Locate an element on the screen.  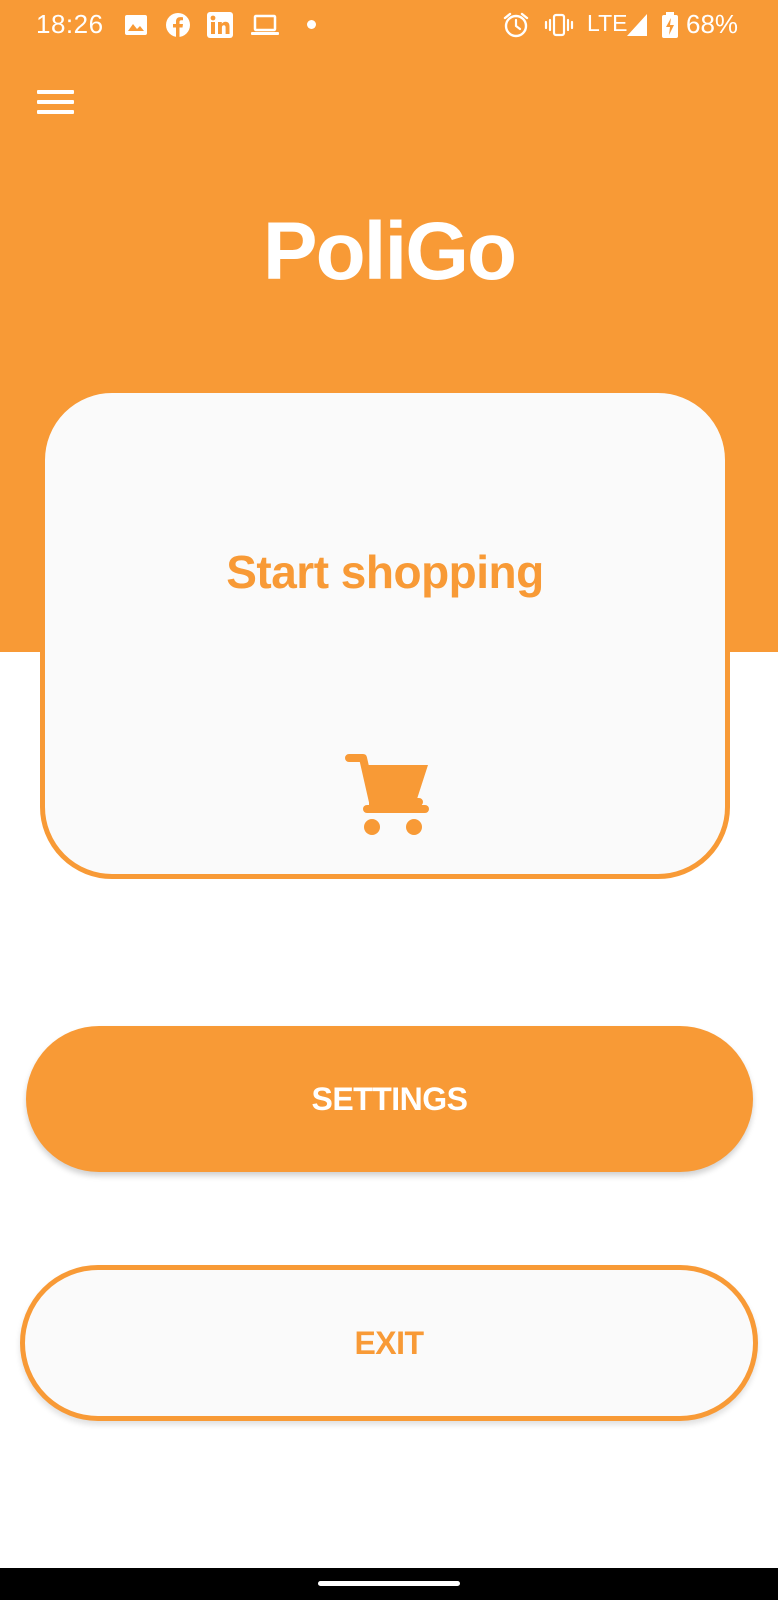
more-notifications-dot is located at coordinates (311, 24).